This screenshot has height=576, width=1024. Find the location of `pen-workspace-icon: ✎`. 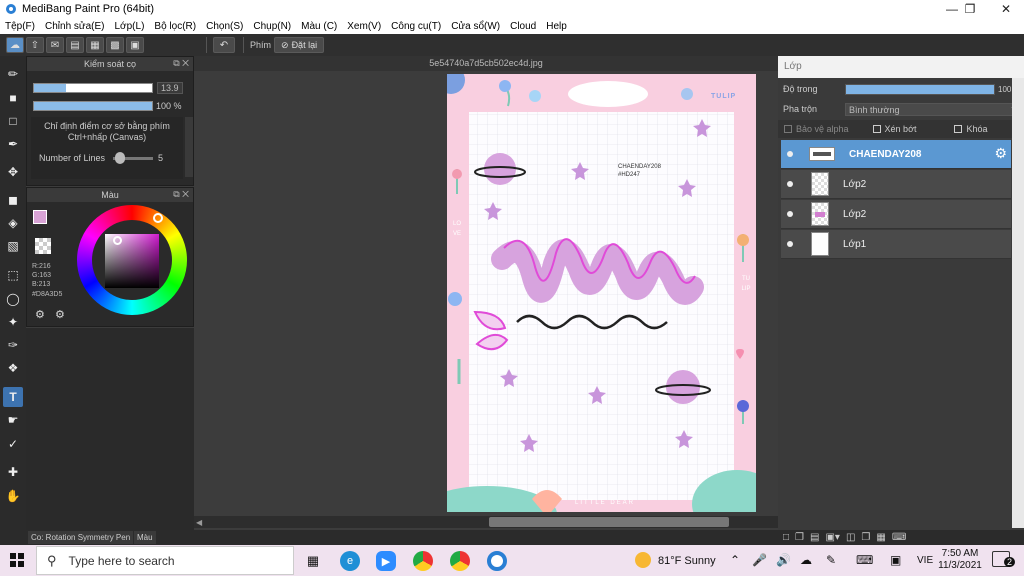

pen-workspace-icon: ✎ is located at coordinates (831, 560).